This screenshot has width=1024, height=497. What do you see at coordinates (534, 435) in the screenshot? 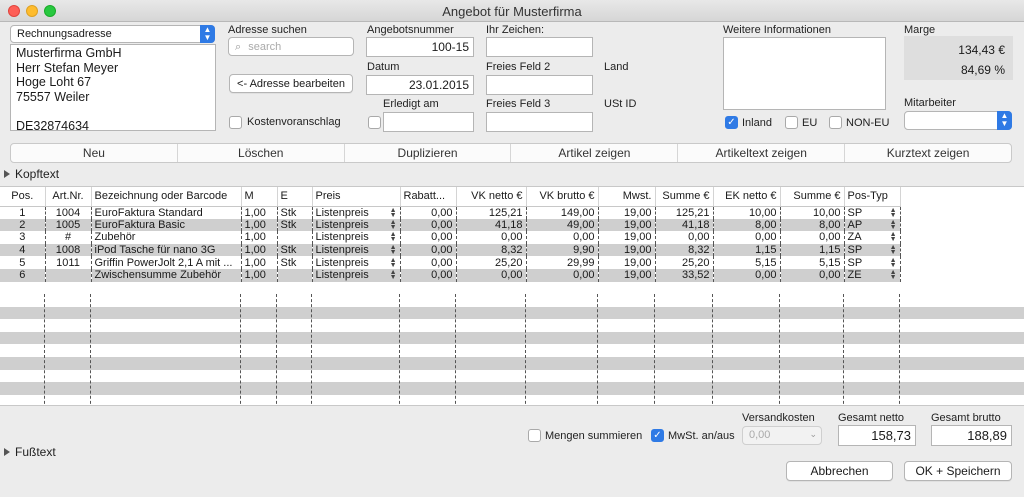
I see `sum-quantities-checkbox` at bounding box center [534, 435].